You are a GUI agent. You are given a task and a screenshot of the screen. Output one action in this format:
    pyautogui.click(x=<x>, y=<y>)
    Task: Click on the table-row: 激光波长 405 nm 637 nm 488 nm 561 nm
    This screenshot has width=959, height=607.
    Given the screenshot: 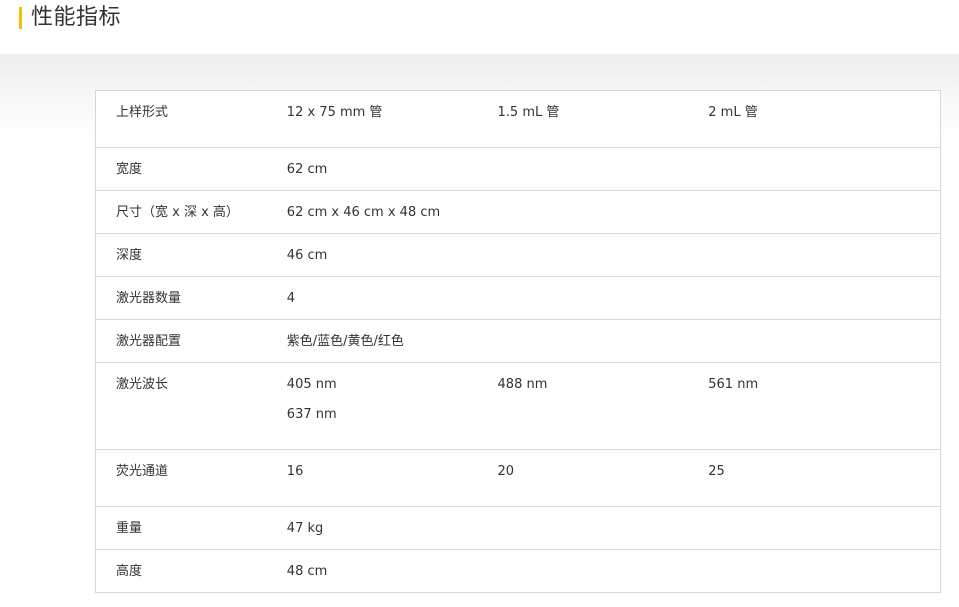 What is the action you would take?
    pyautogui.click(x=518, y=406)
    